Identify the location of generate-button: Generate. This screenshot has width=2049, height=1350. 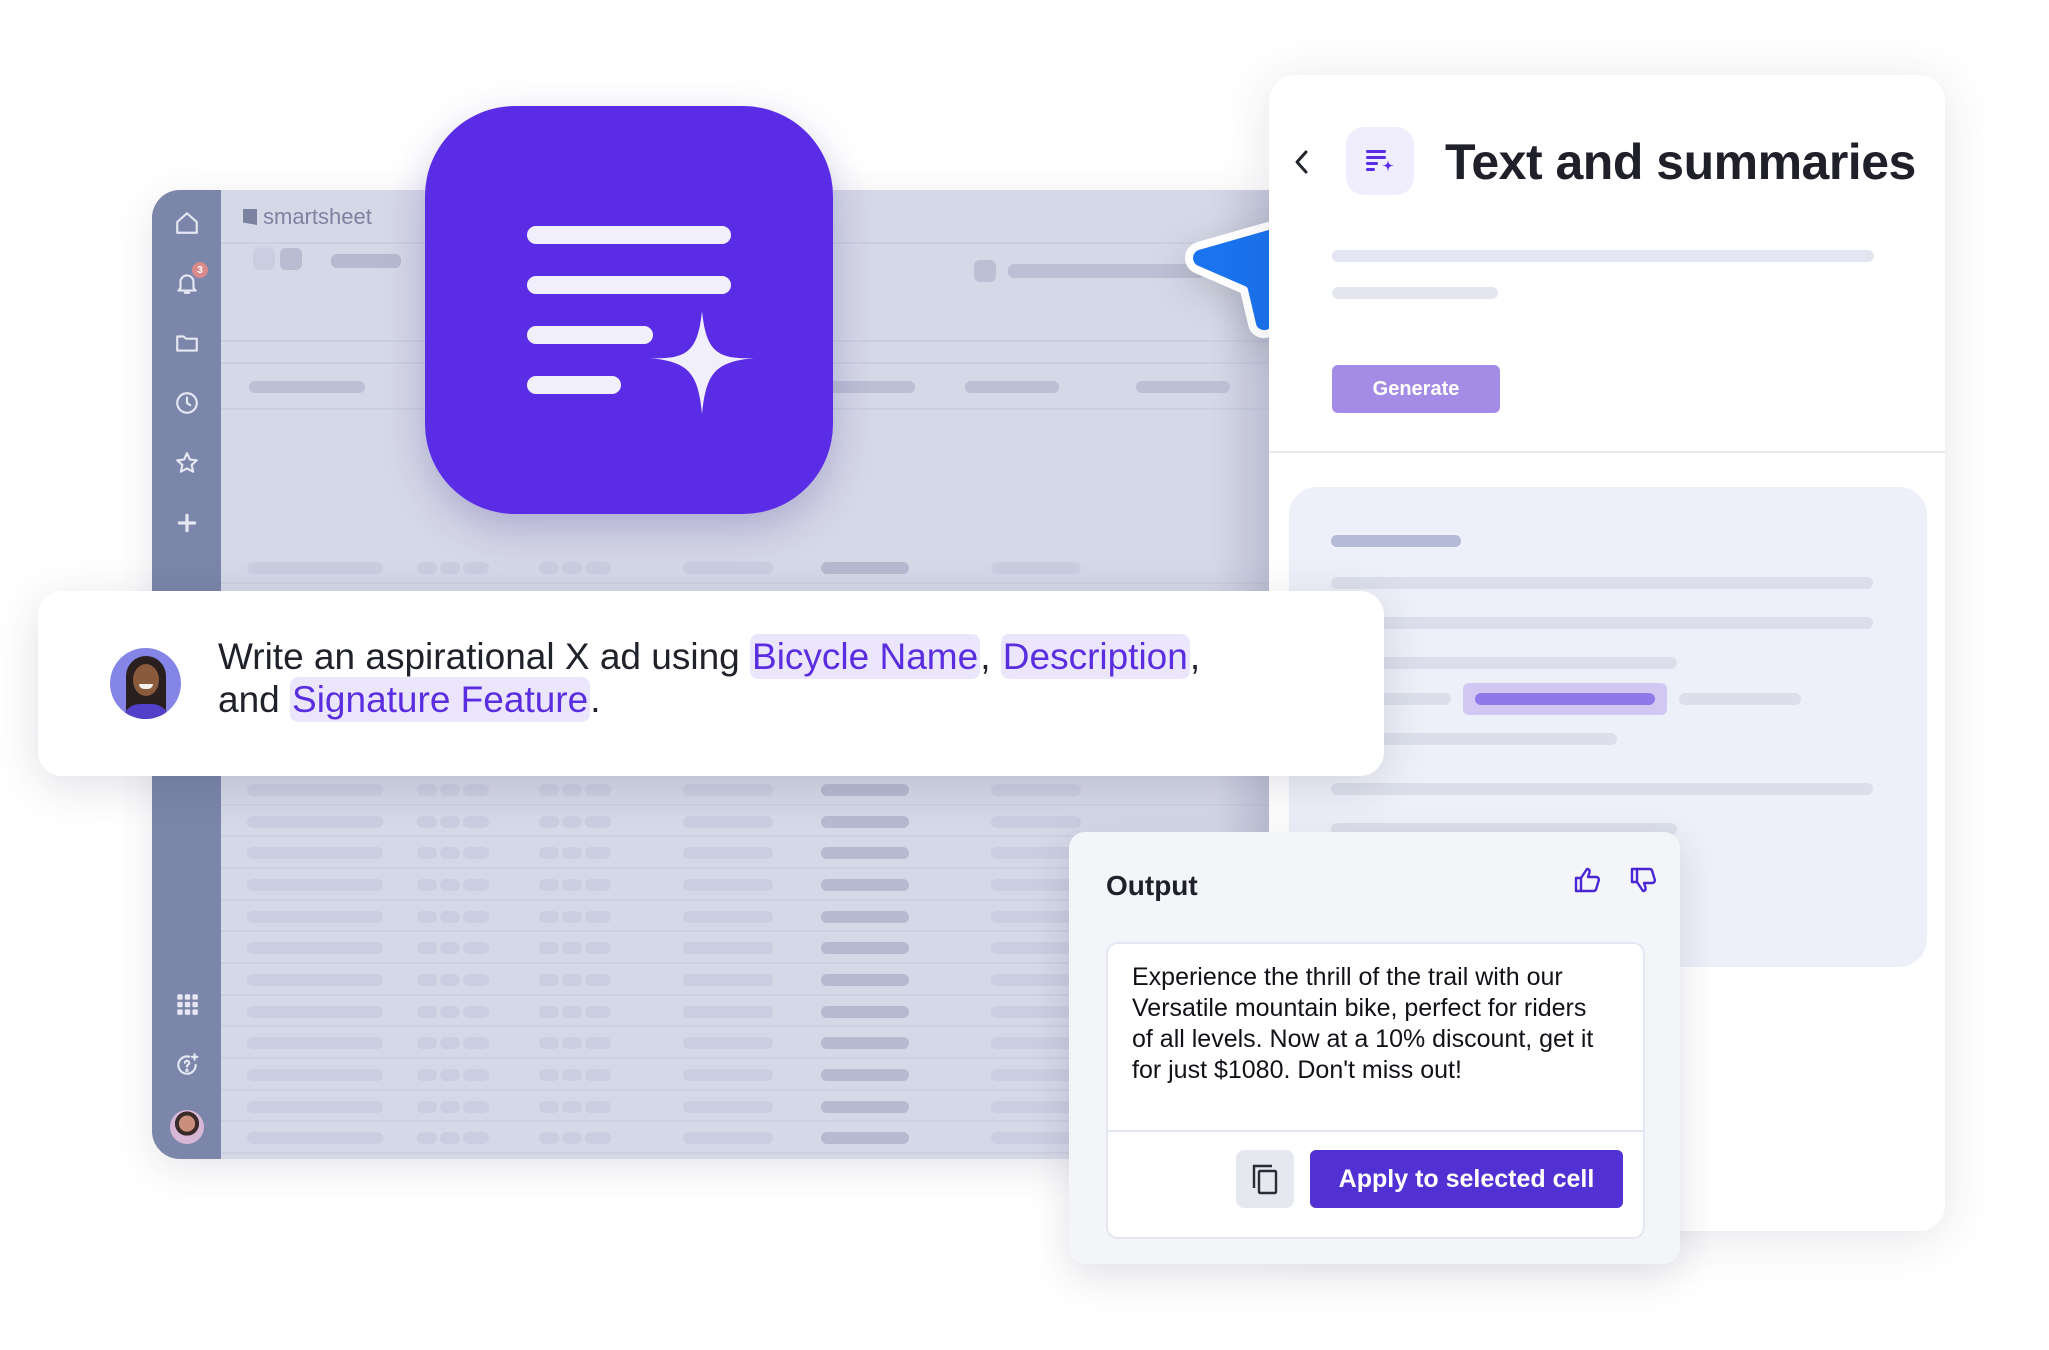
(1416, 389).